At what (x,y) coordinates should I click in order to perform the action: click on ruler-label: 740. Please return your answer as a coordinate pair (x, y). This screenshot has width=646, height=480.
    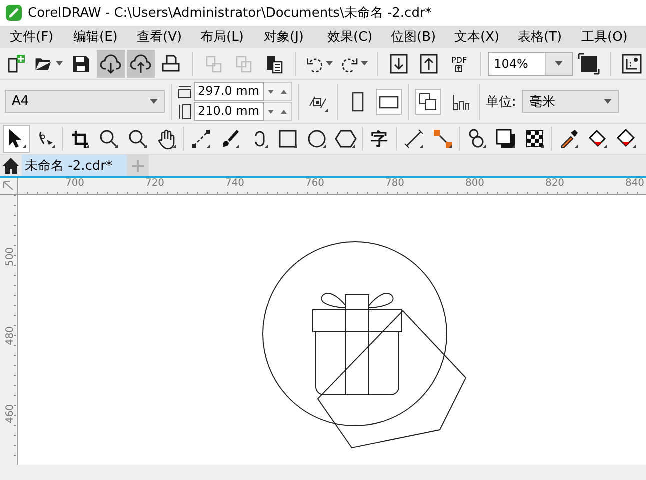
    Looking at the image, I should click on (235, 183).